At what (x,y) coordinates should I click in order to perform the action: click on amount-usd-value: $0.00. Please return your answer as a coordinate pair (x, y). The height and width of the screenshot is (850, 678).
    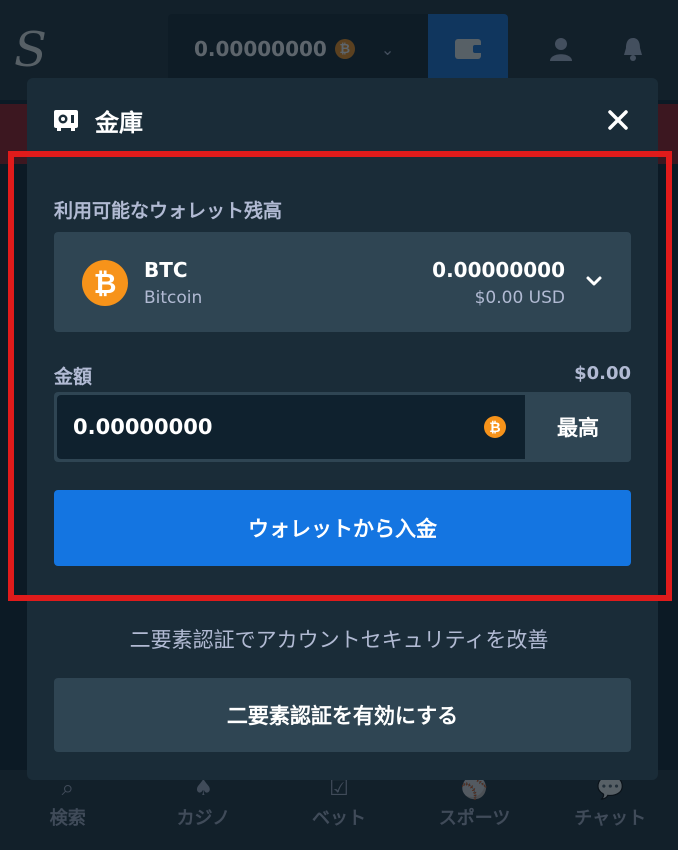
    Looking at the image, I should click on (602, 373).